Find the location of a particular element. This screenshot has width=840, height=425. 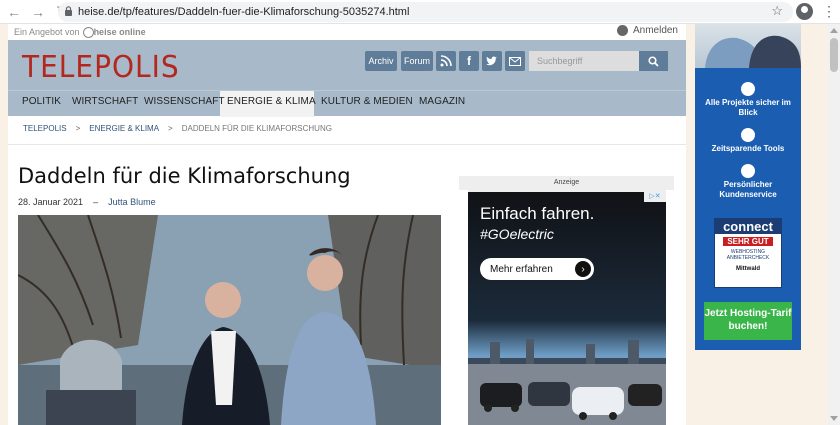

article-date: 28. Januar 2021 is located at coordinates (51, 202).